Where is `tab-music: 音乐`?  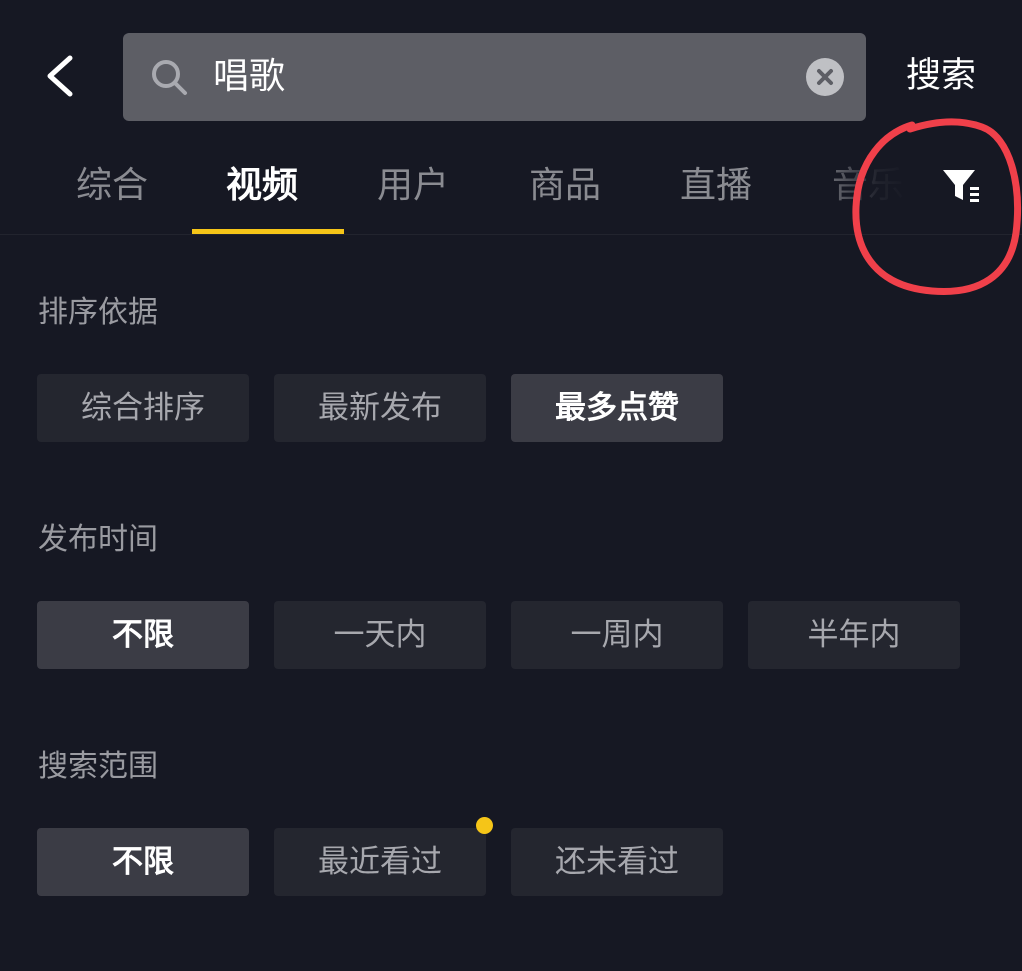
tab-music: 音乐 is located at coordinates (868, 186).